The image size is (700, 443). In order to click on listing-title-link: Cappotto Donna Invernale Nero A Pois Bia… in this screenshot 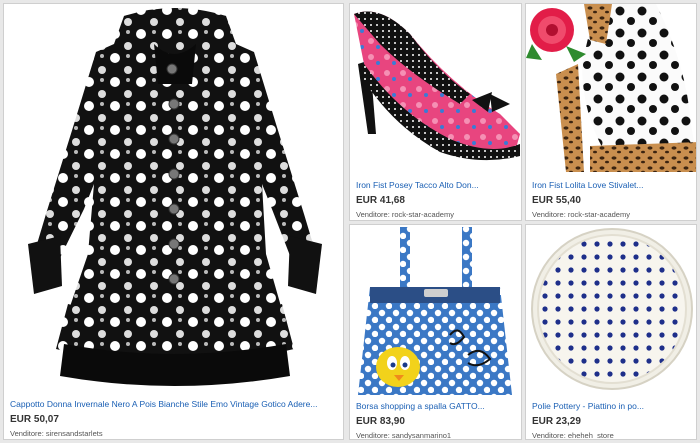, I will do `click(174, 404)`.